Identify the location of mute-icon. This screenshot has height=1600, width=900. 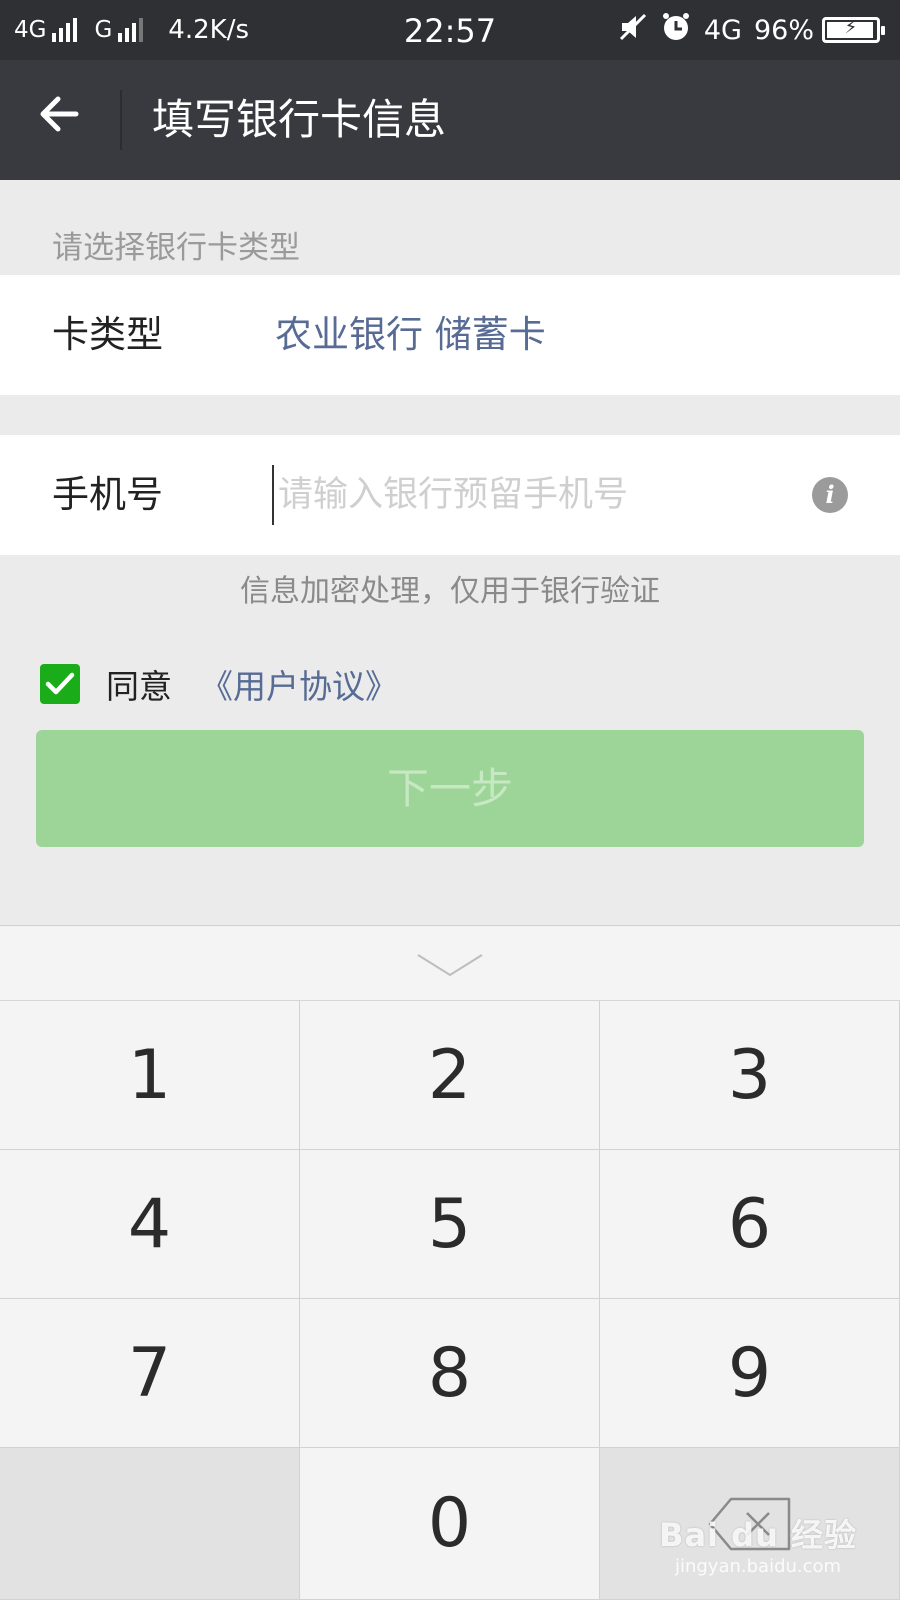
(633, 30).